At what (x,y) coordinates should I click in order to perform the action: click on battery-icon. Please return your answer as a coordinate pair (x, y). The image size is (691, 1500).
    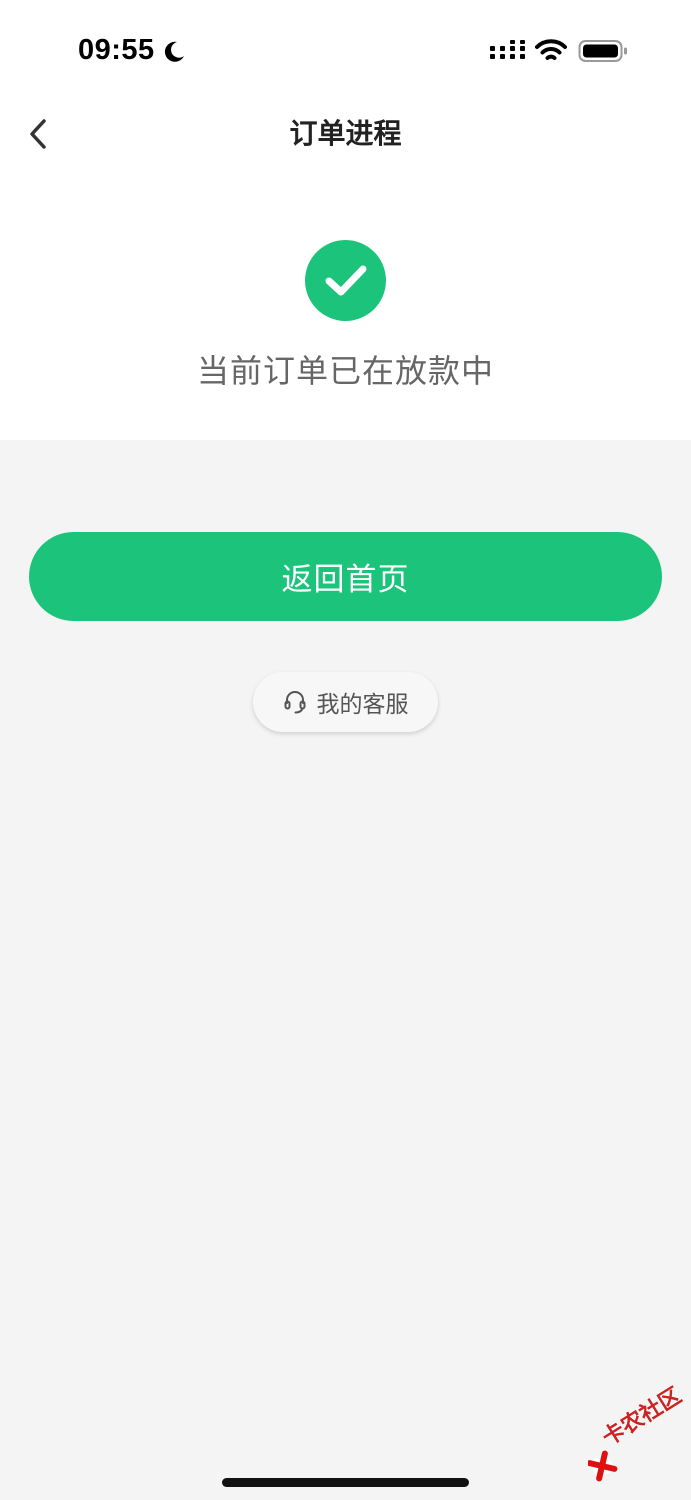
    Looking at the image, I should click on (602, 51).